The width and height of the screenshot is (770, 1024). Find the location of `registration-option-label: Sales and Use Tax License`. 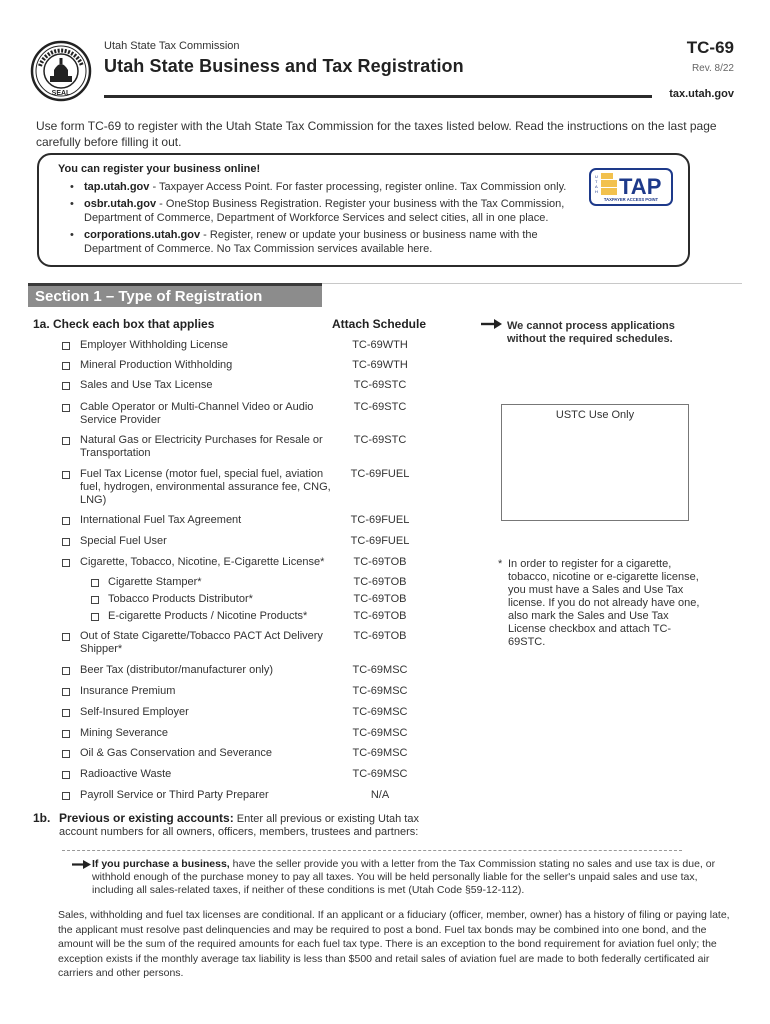

registration-option-label: Sales and Use Tax License is located at coordinates (146, 385).